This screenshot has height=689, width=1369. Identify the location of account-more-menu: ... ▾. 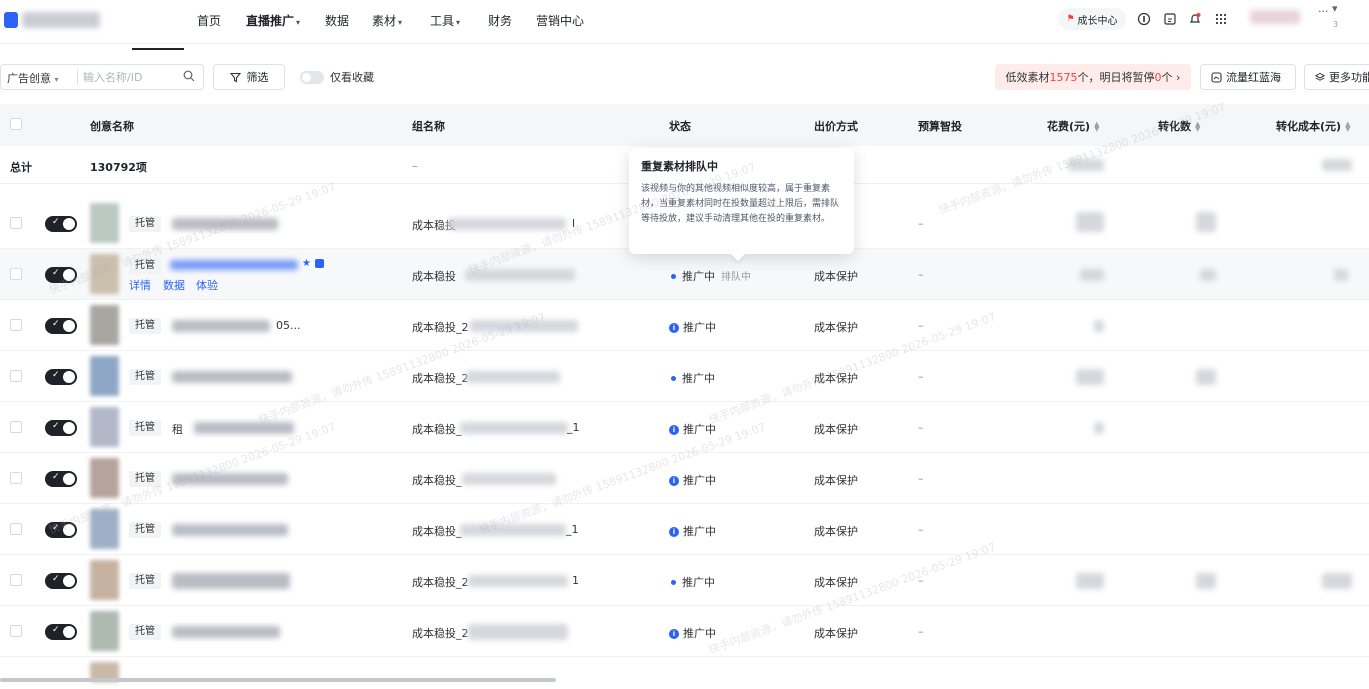
(1328, 8).